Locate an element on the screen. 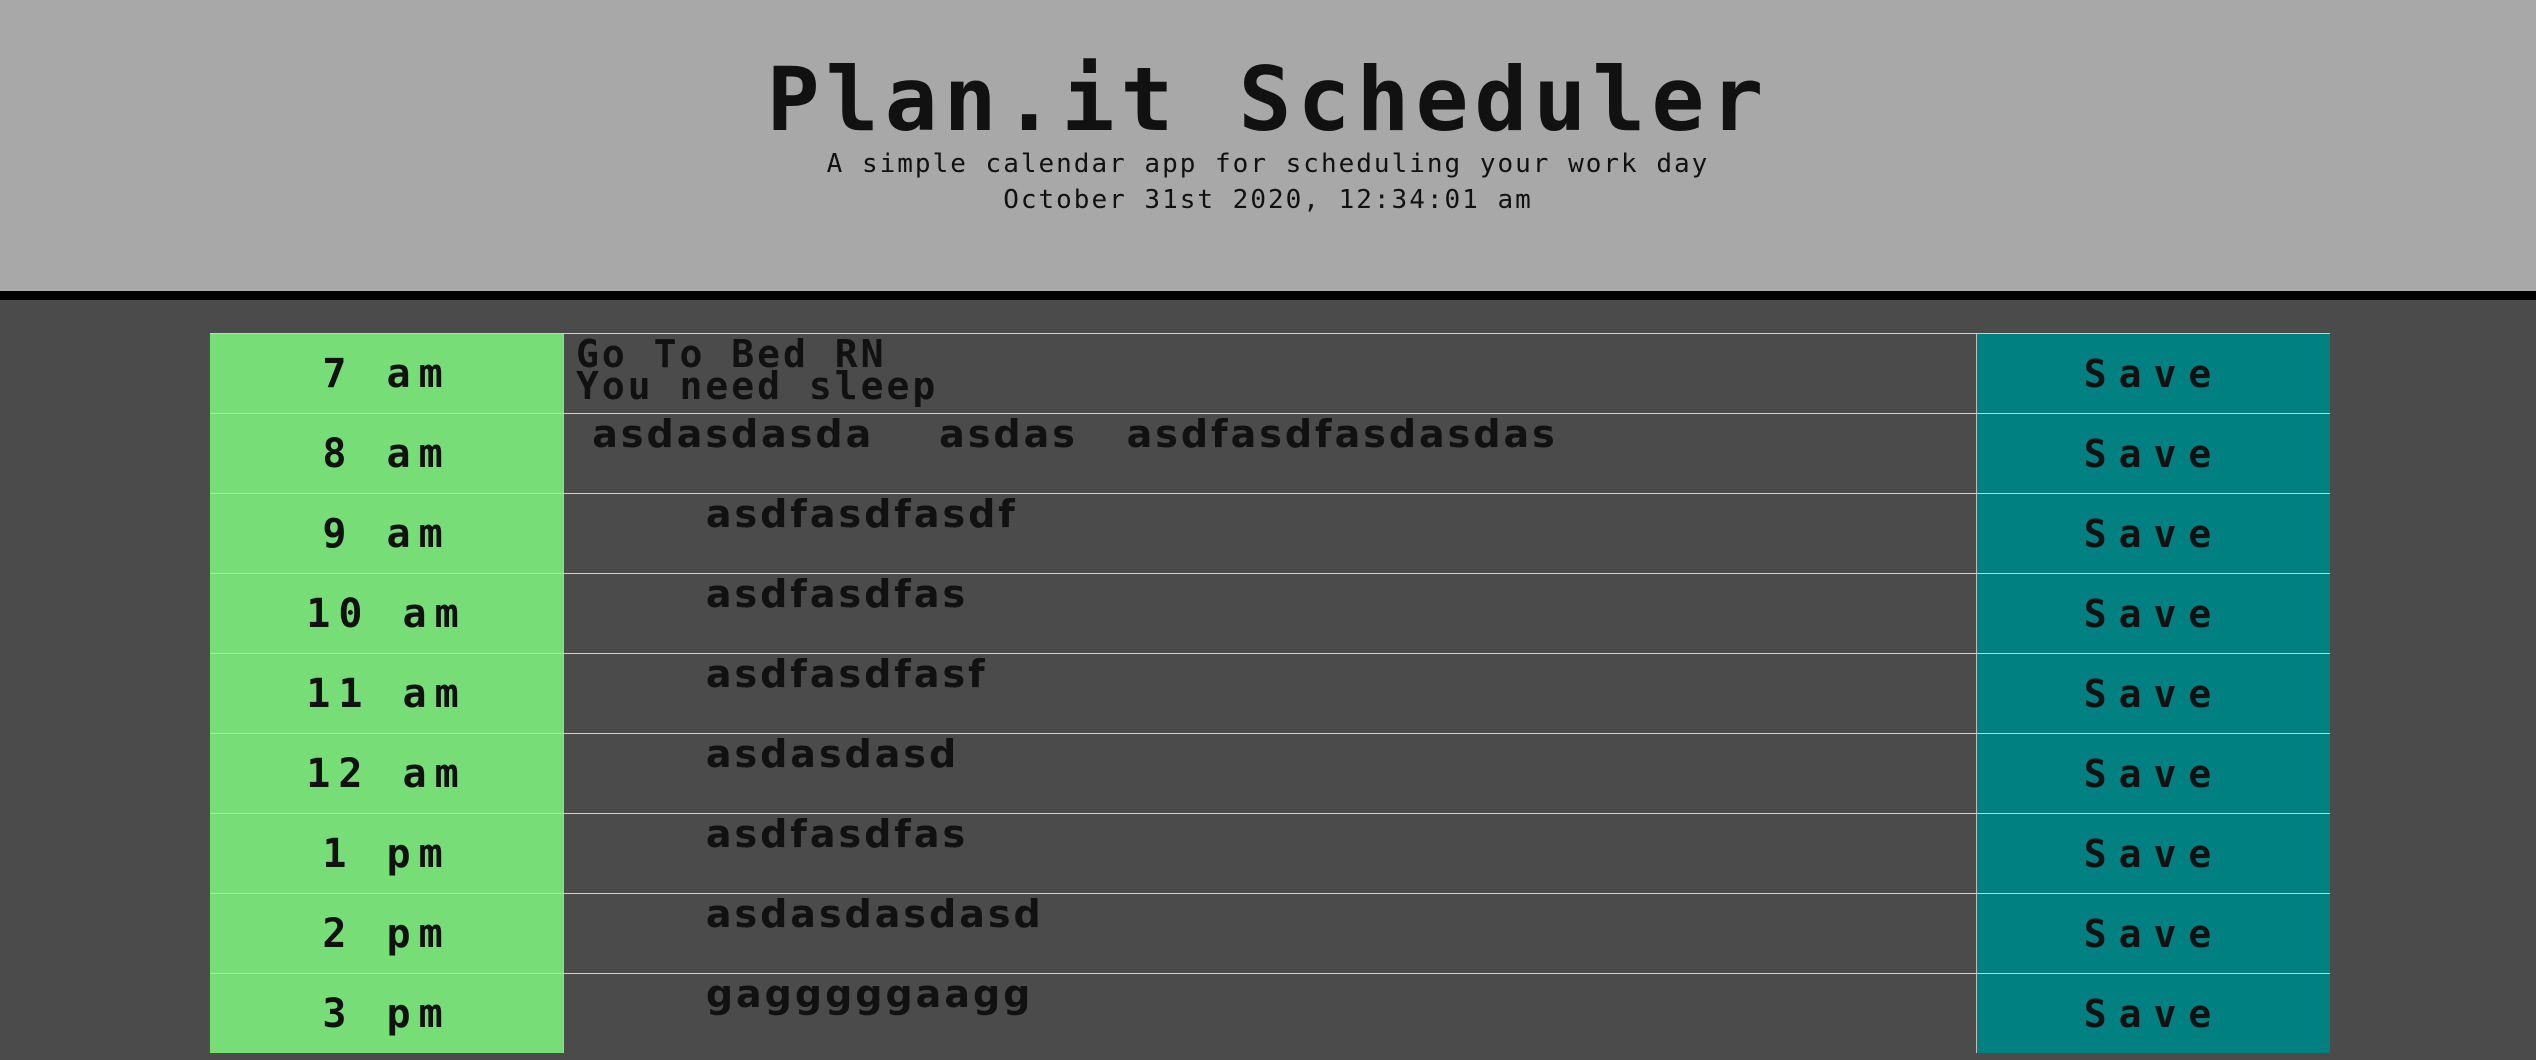 The image size is (2536, 1060). time-block-row: 12 am Save is located at coordinates (1270, 773).